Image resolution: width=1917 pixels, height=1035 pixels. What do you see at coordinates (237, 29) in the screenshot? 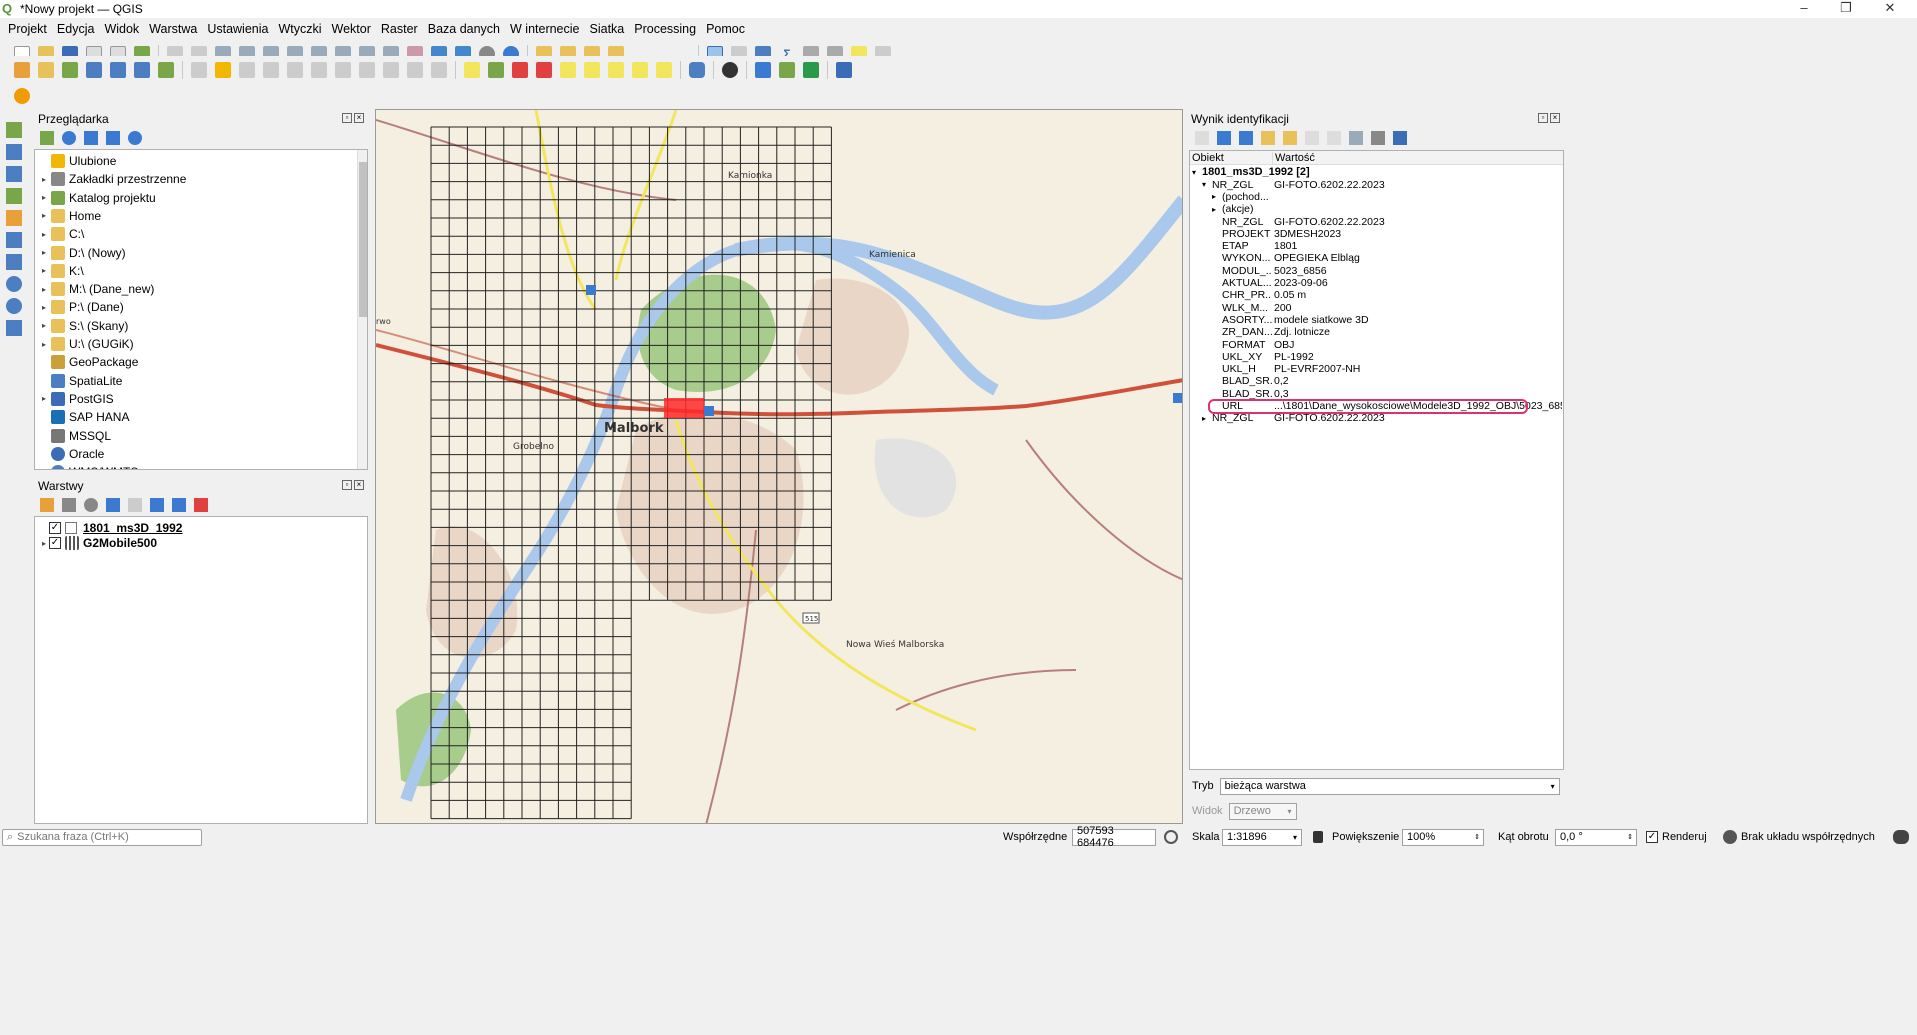
I see `menu-ustawienia: Ustawienia` at bounding box center [237, 29].